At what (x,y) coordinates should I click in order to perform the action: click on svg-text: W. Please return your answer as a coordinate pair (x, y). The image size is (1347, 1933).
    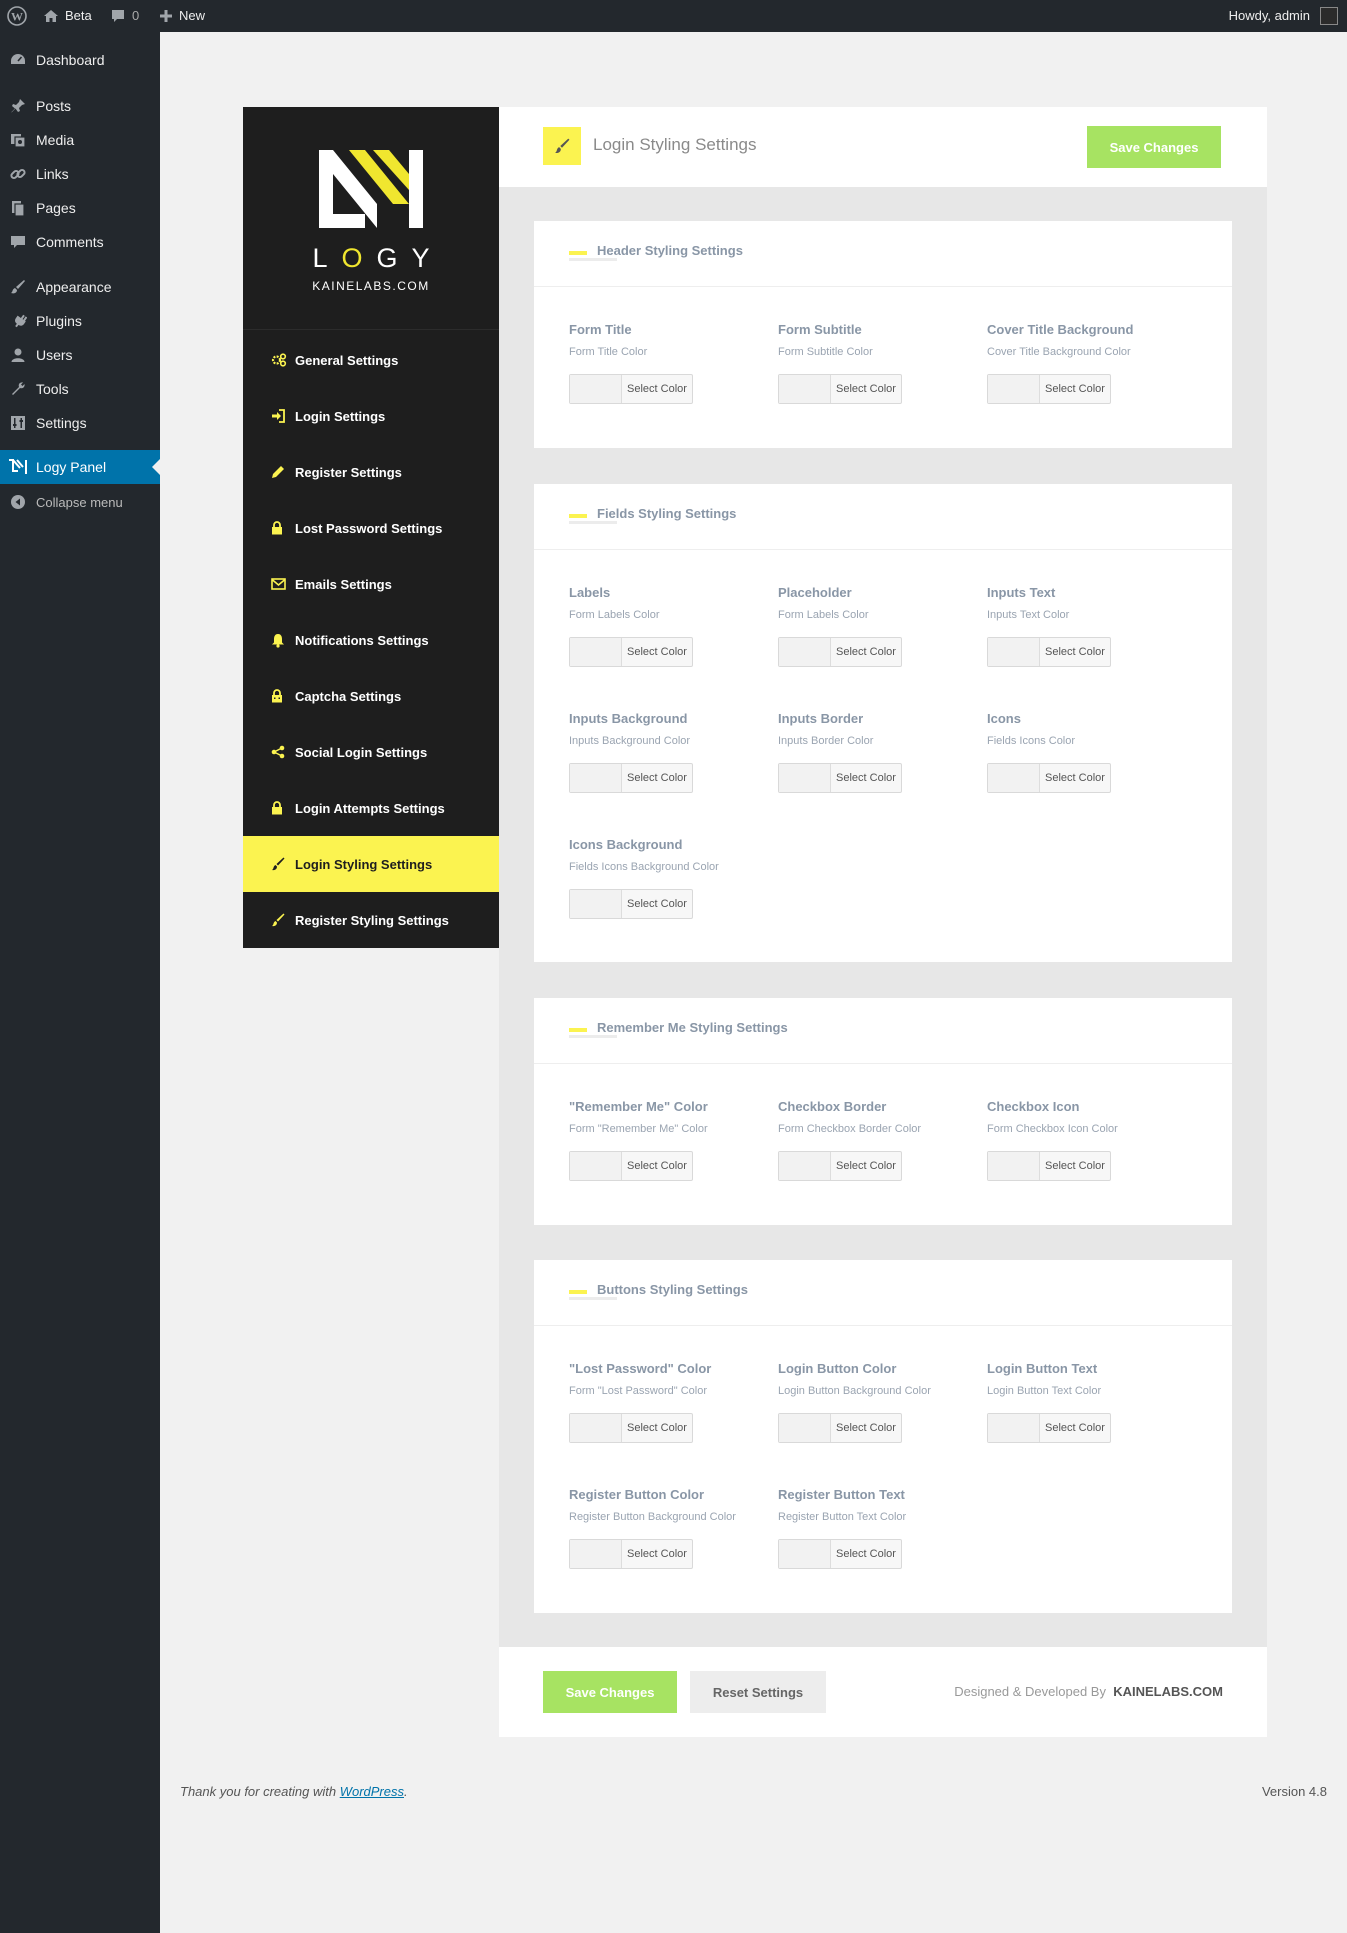
    Looking at the image, I should click on (17, 17).